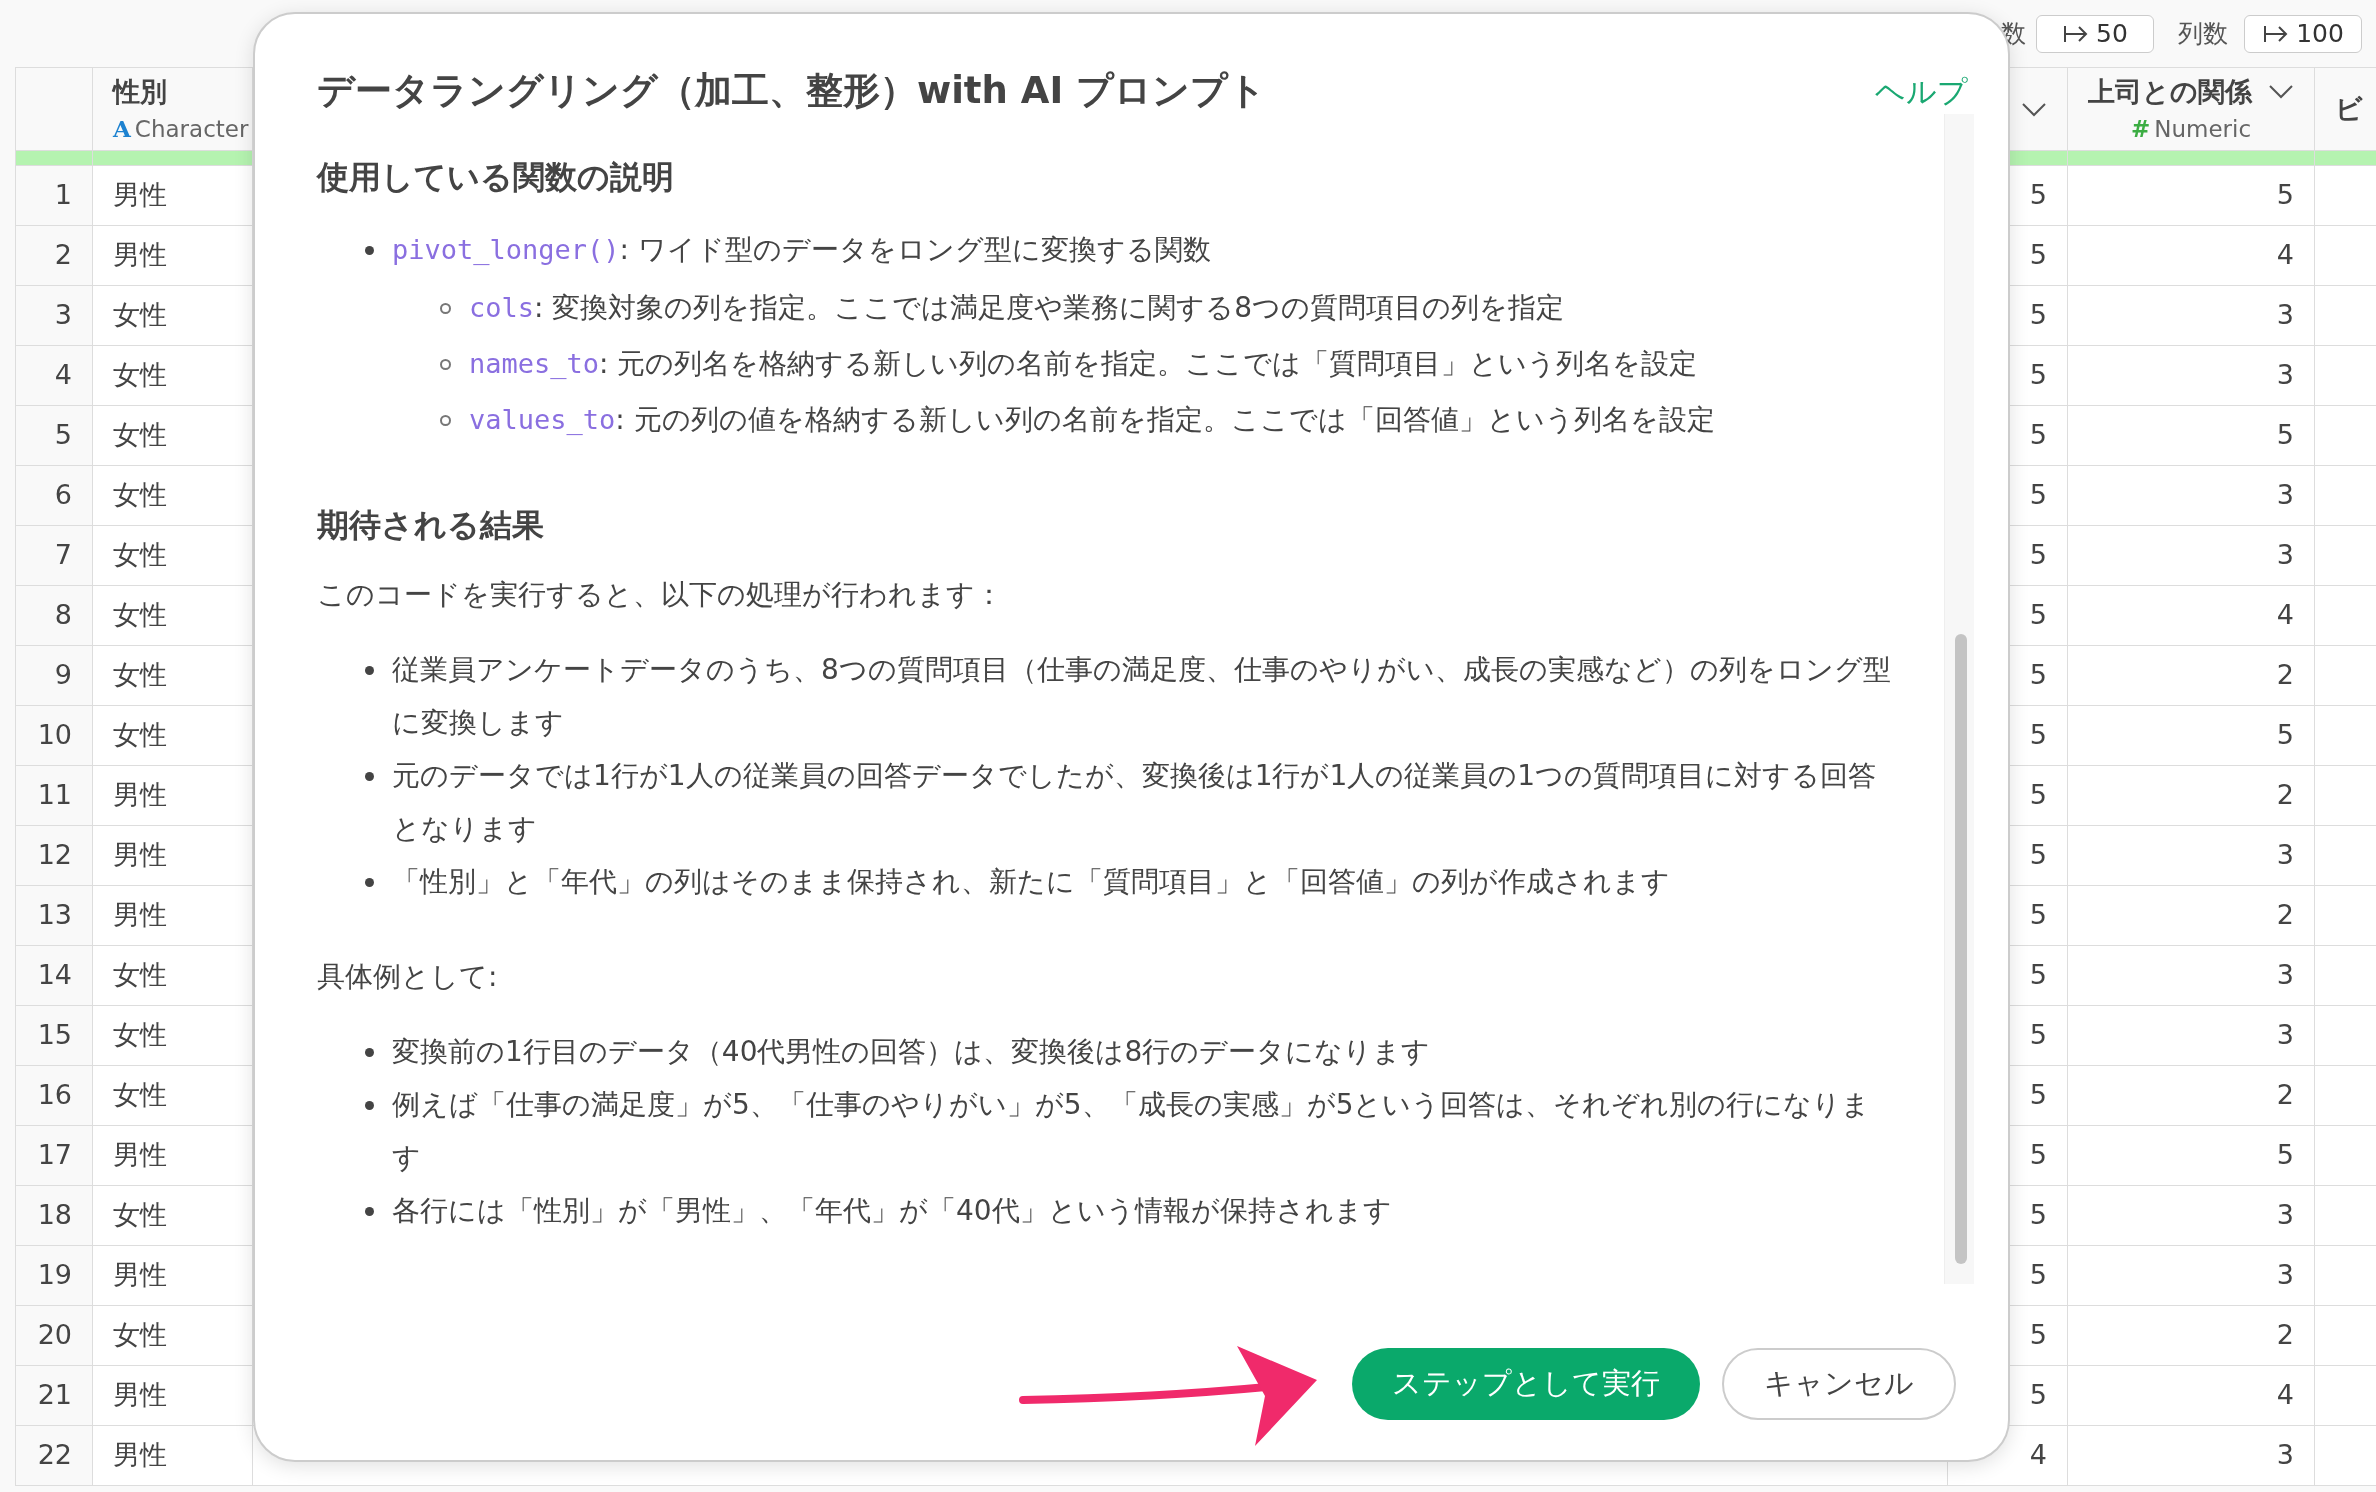  Describe the element at coordinates (54, 1395) in the screenshot. I see `row-number: 21` at that location.